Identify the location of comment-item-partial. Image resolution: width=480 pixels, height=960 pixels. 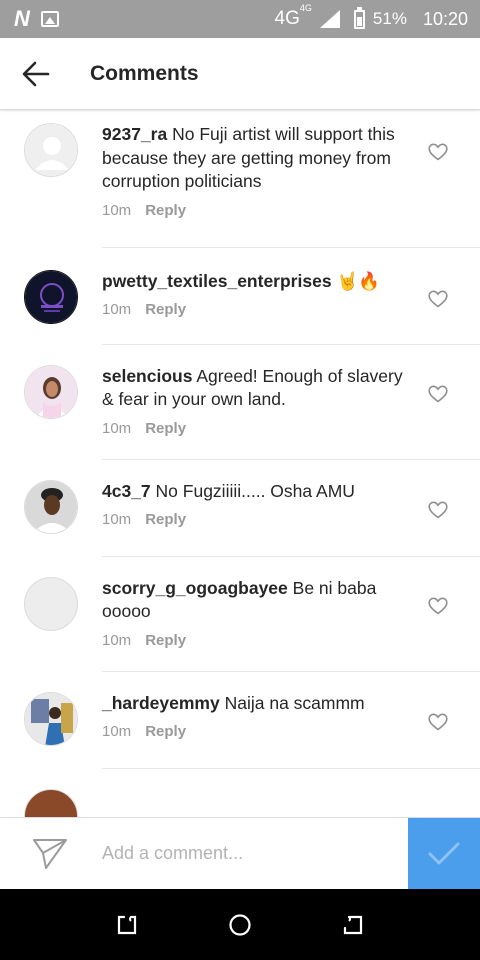
(240, 793).